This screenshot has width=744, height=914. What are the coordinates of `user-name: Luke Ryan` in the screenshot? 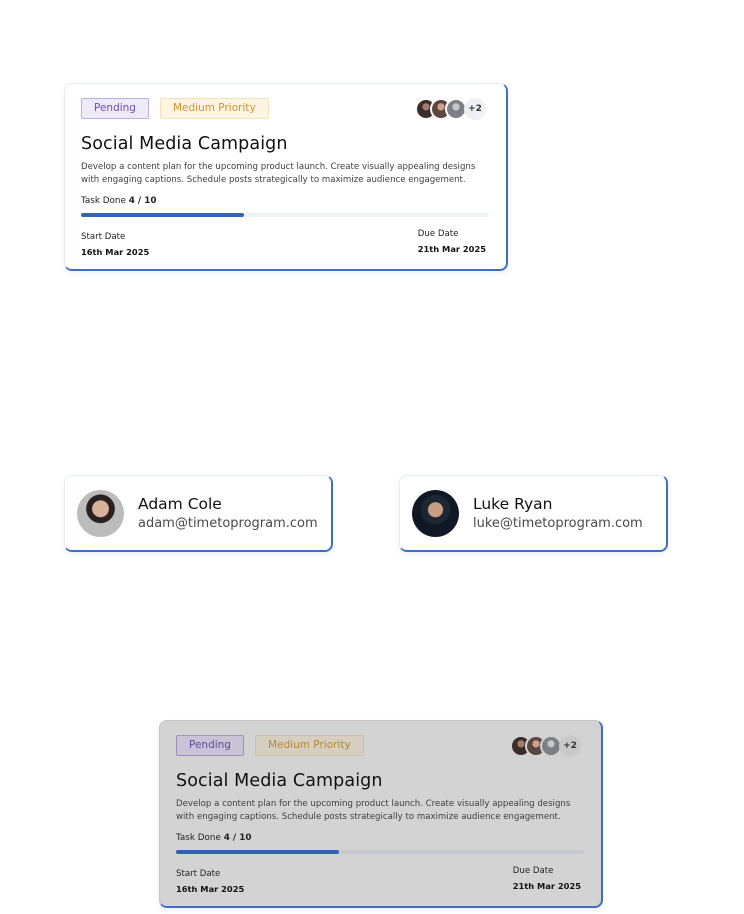 It's located at (513, 504).